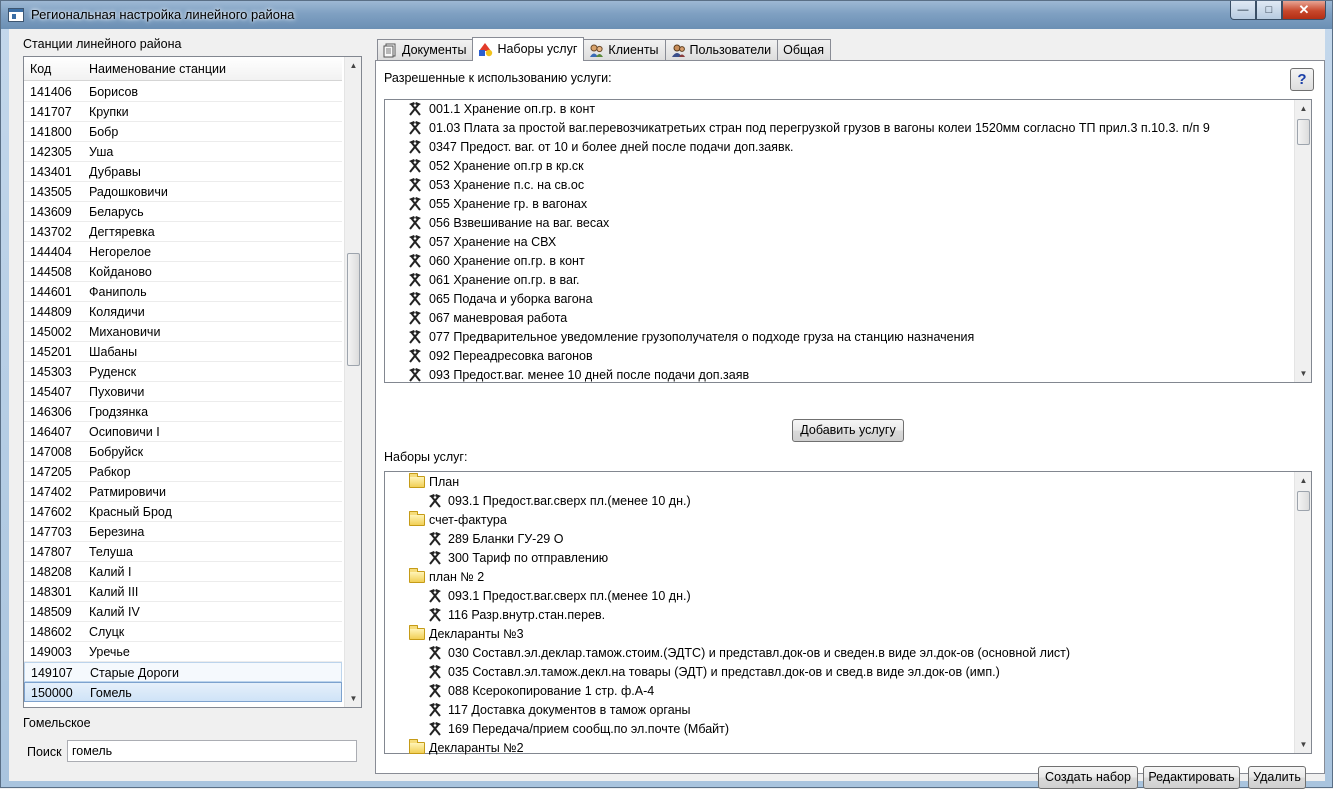 The image size is (1333, 789). Describe the element at coordinates (183, 472) in the screenshot. I see `station-row: 147205 Рабкор` at that location.